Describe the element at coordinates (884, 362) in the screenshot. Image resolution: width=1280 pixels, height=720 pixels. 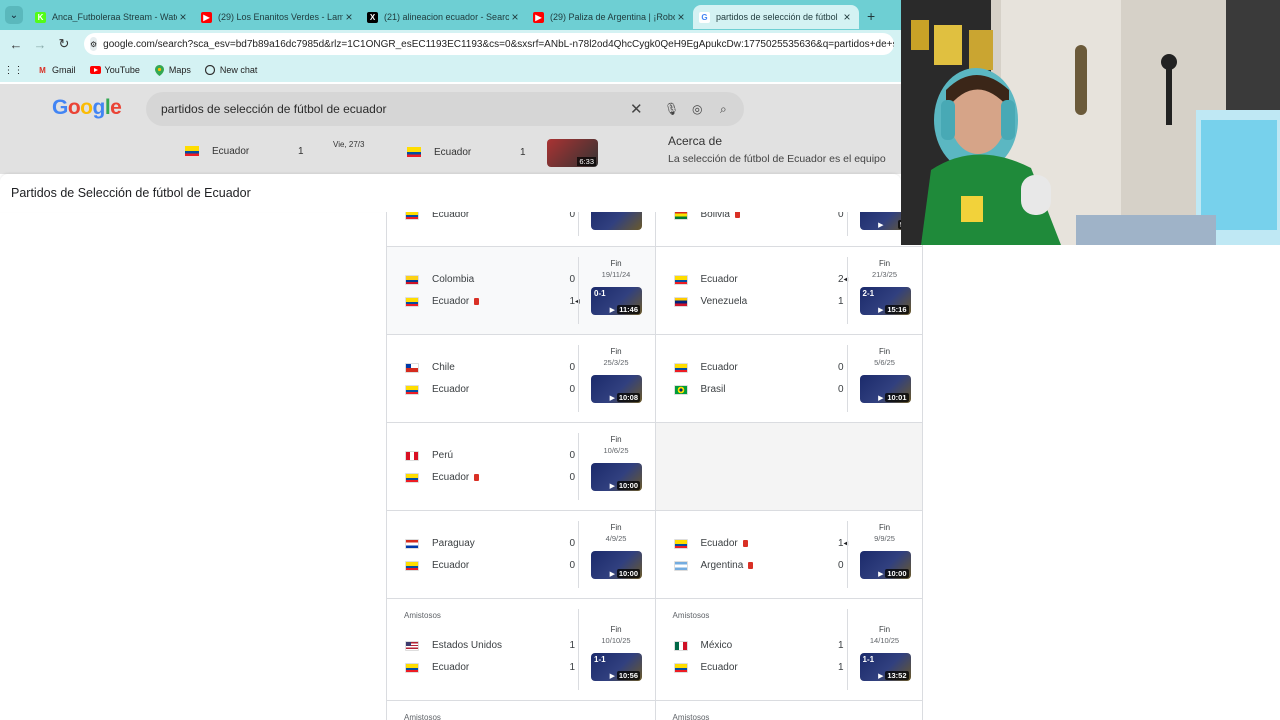
I see `match-date: 5/6/25` at that location.